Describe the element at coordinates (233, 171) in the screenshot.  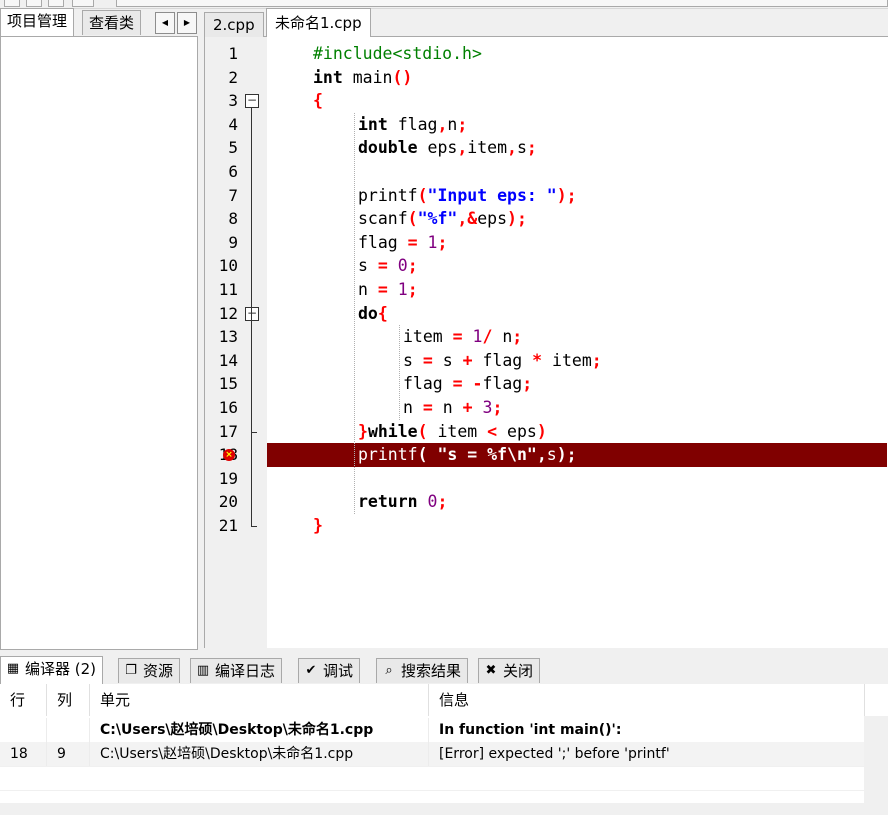
I see `line-number: 6` at that location.